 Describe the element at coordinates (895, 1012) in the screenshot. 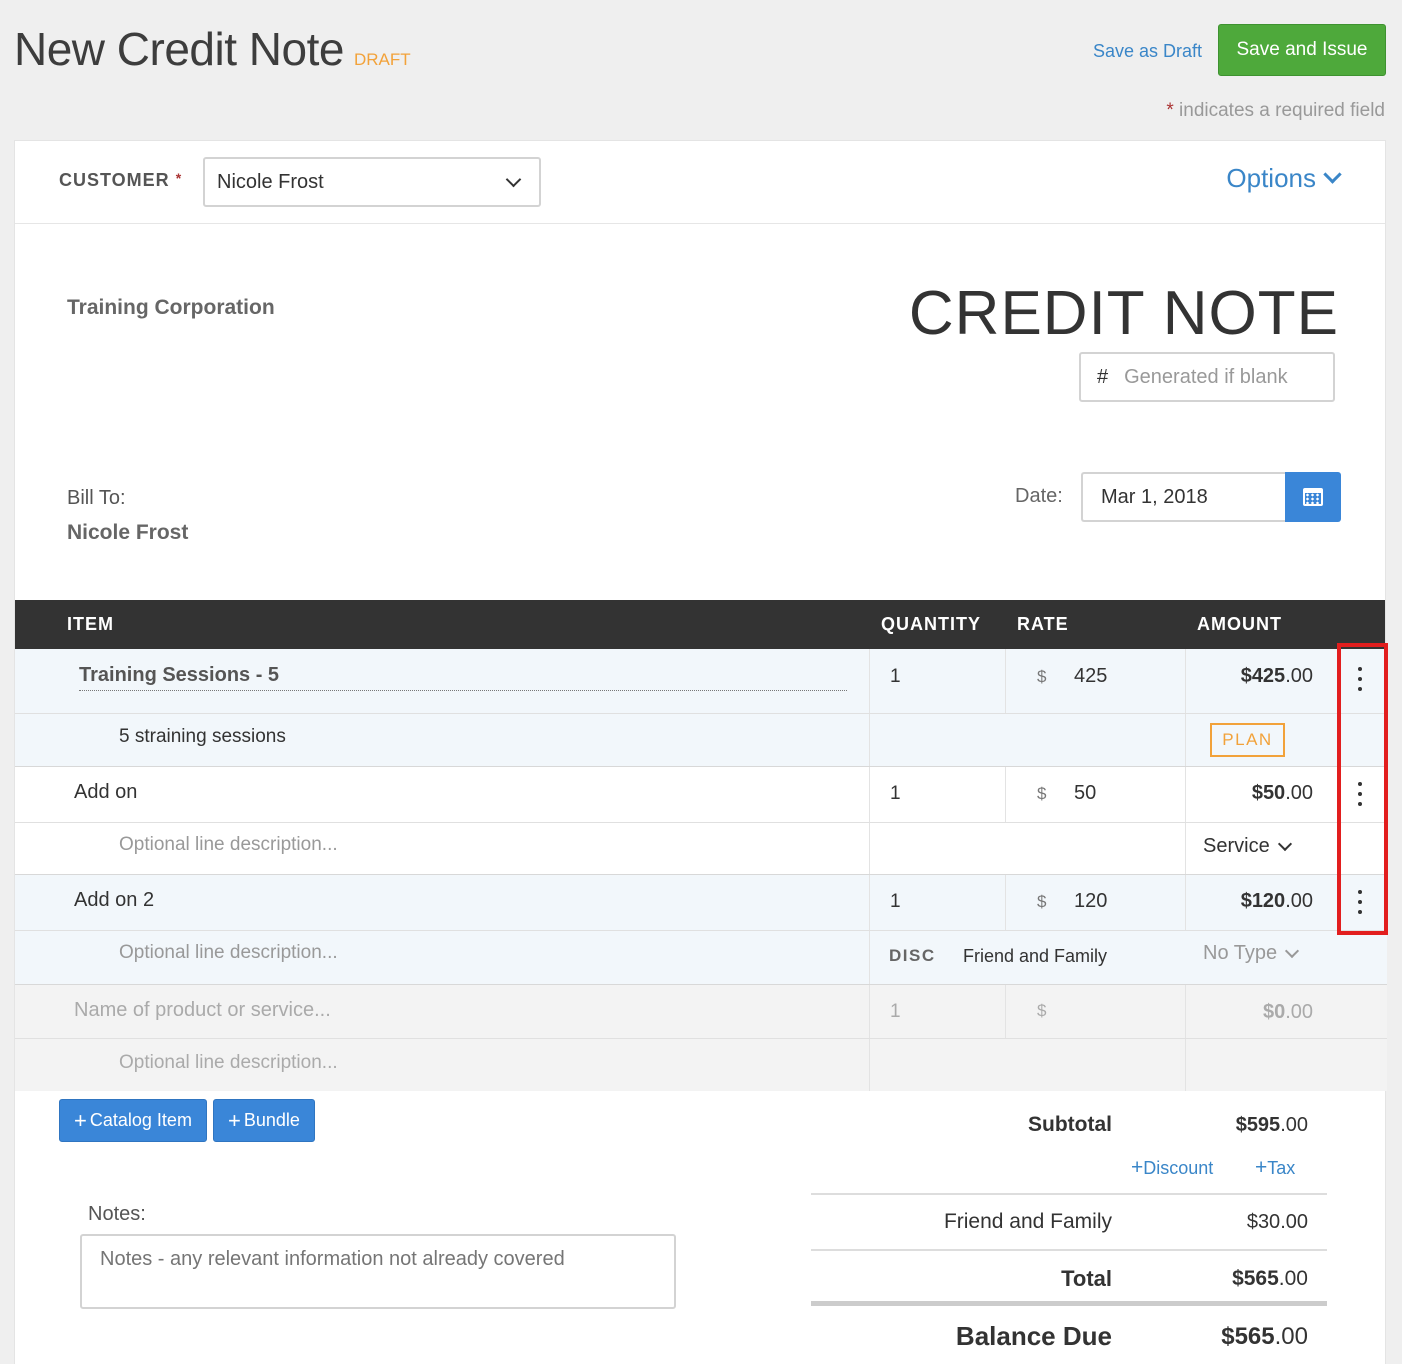

I see `new-item-quantity-input: 1` at that location.